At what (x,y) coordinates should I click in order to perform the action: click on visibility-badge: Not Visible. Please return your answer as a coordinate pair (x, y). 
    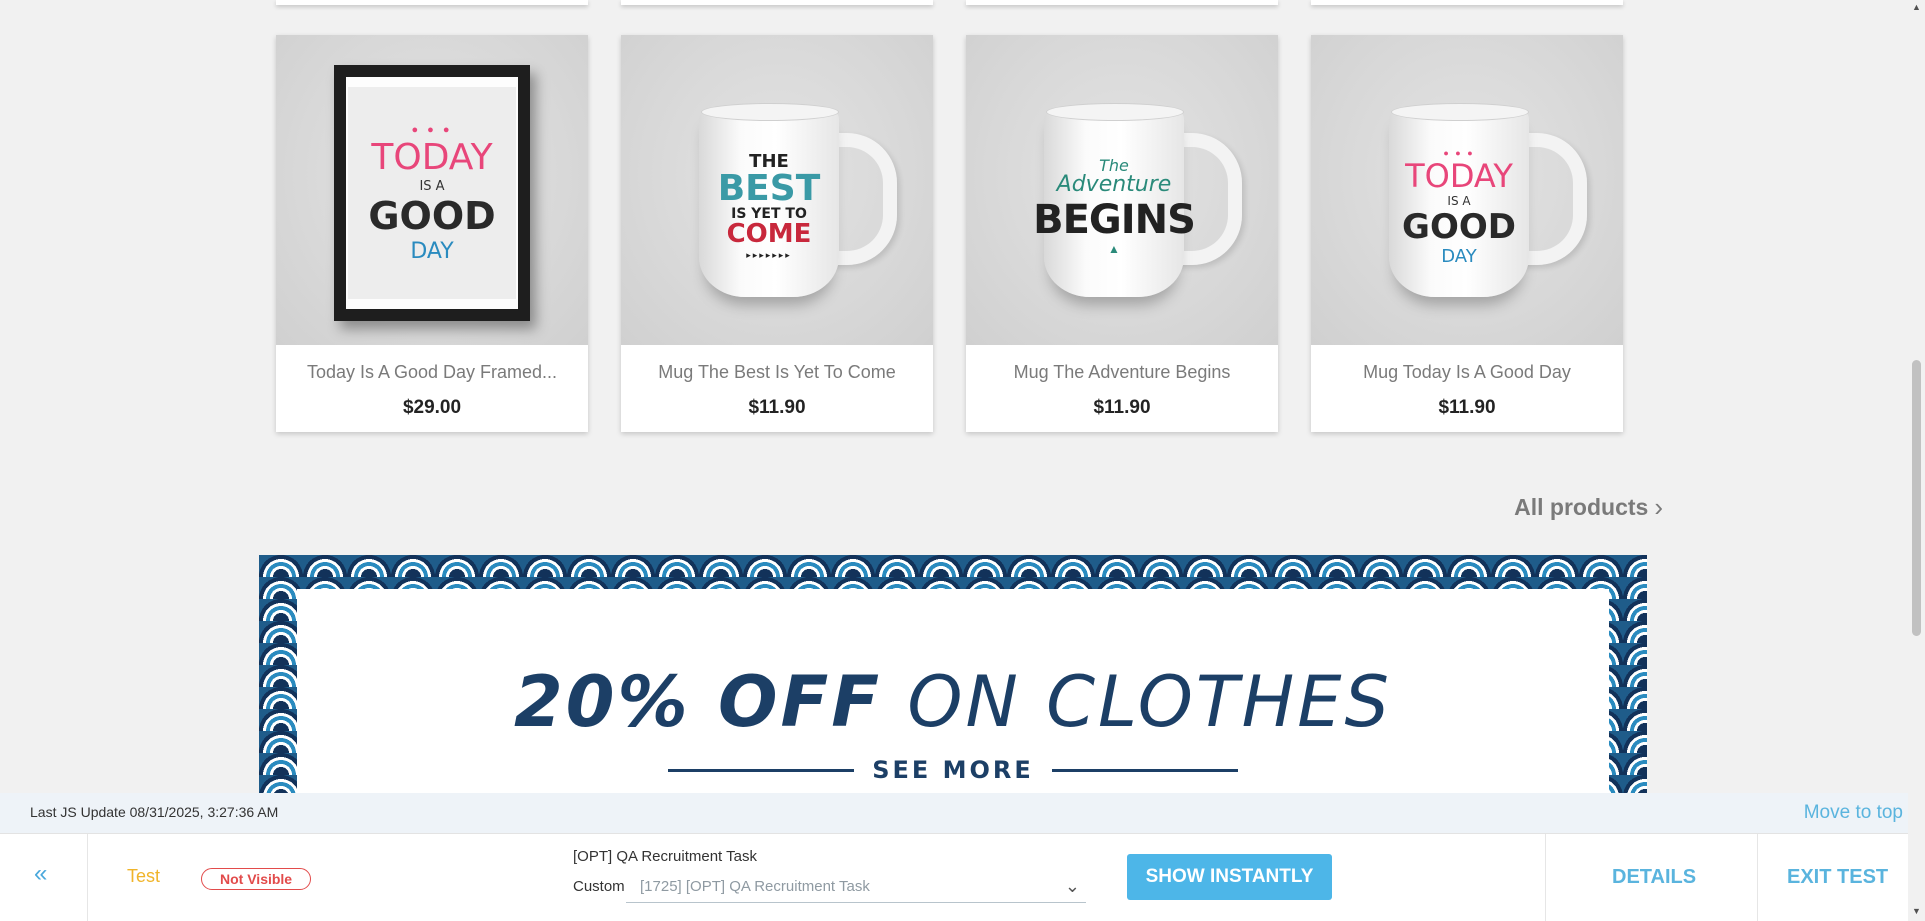
    Looking at the image, I should click on (256, 879).